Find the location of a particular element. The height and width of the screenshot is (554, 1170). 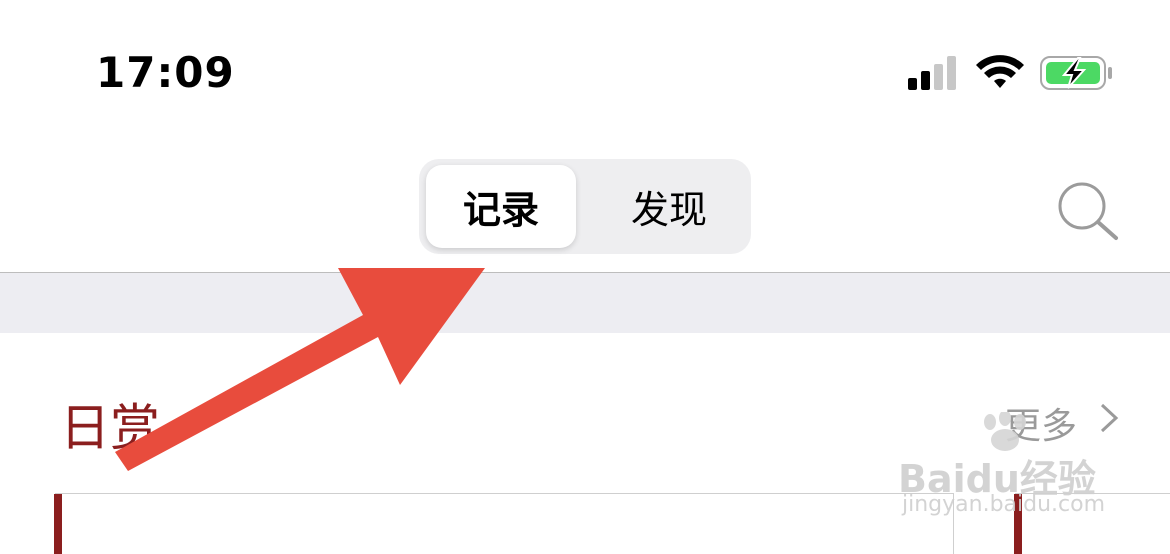

card-accent-bar is located at coordinates (58, 524).